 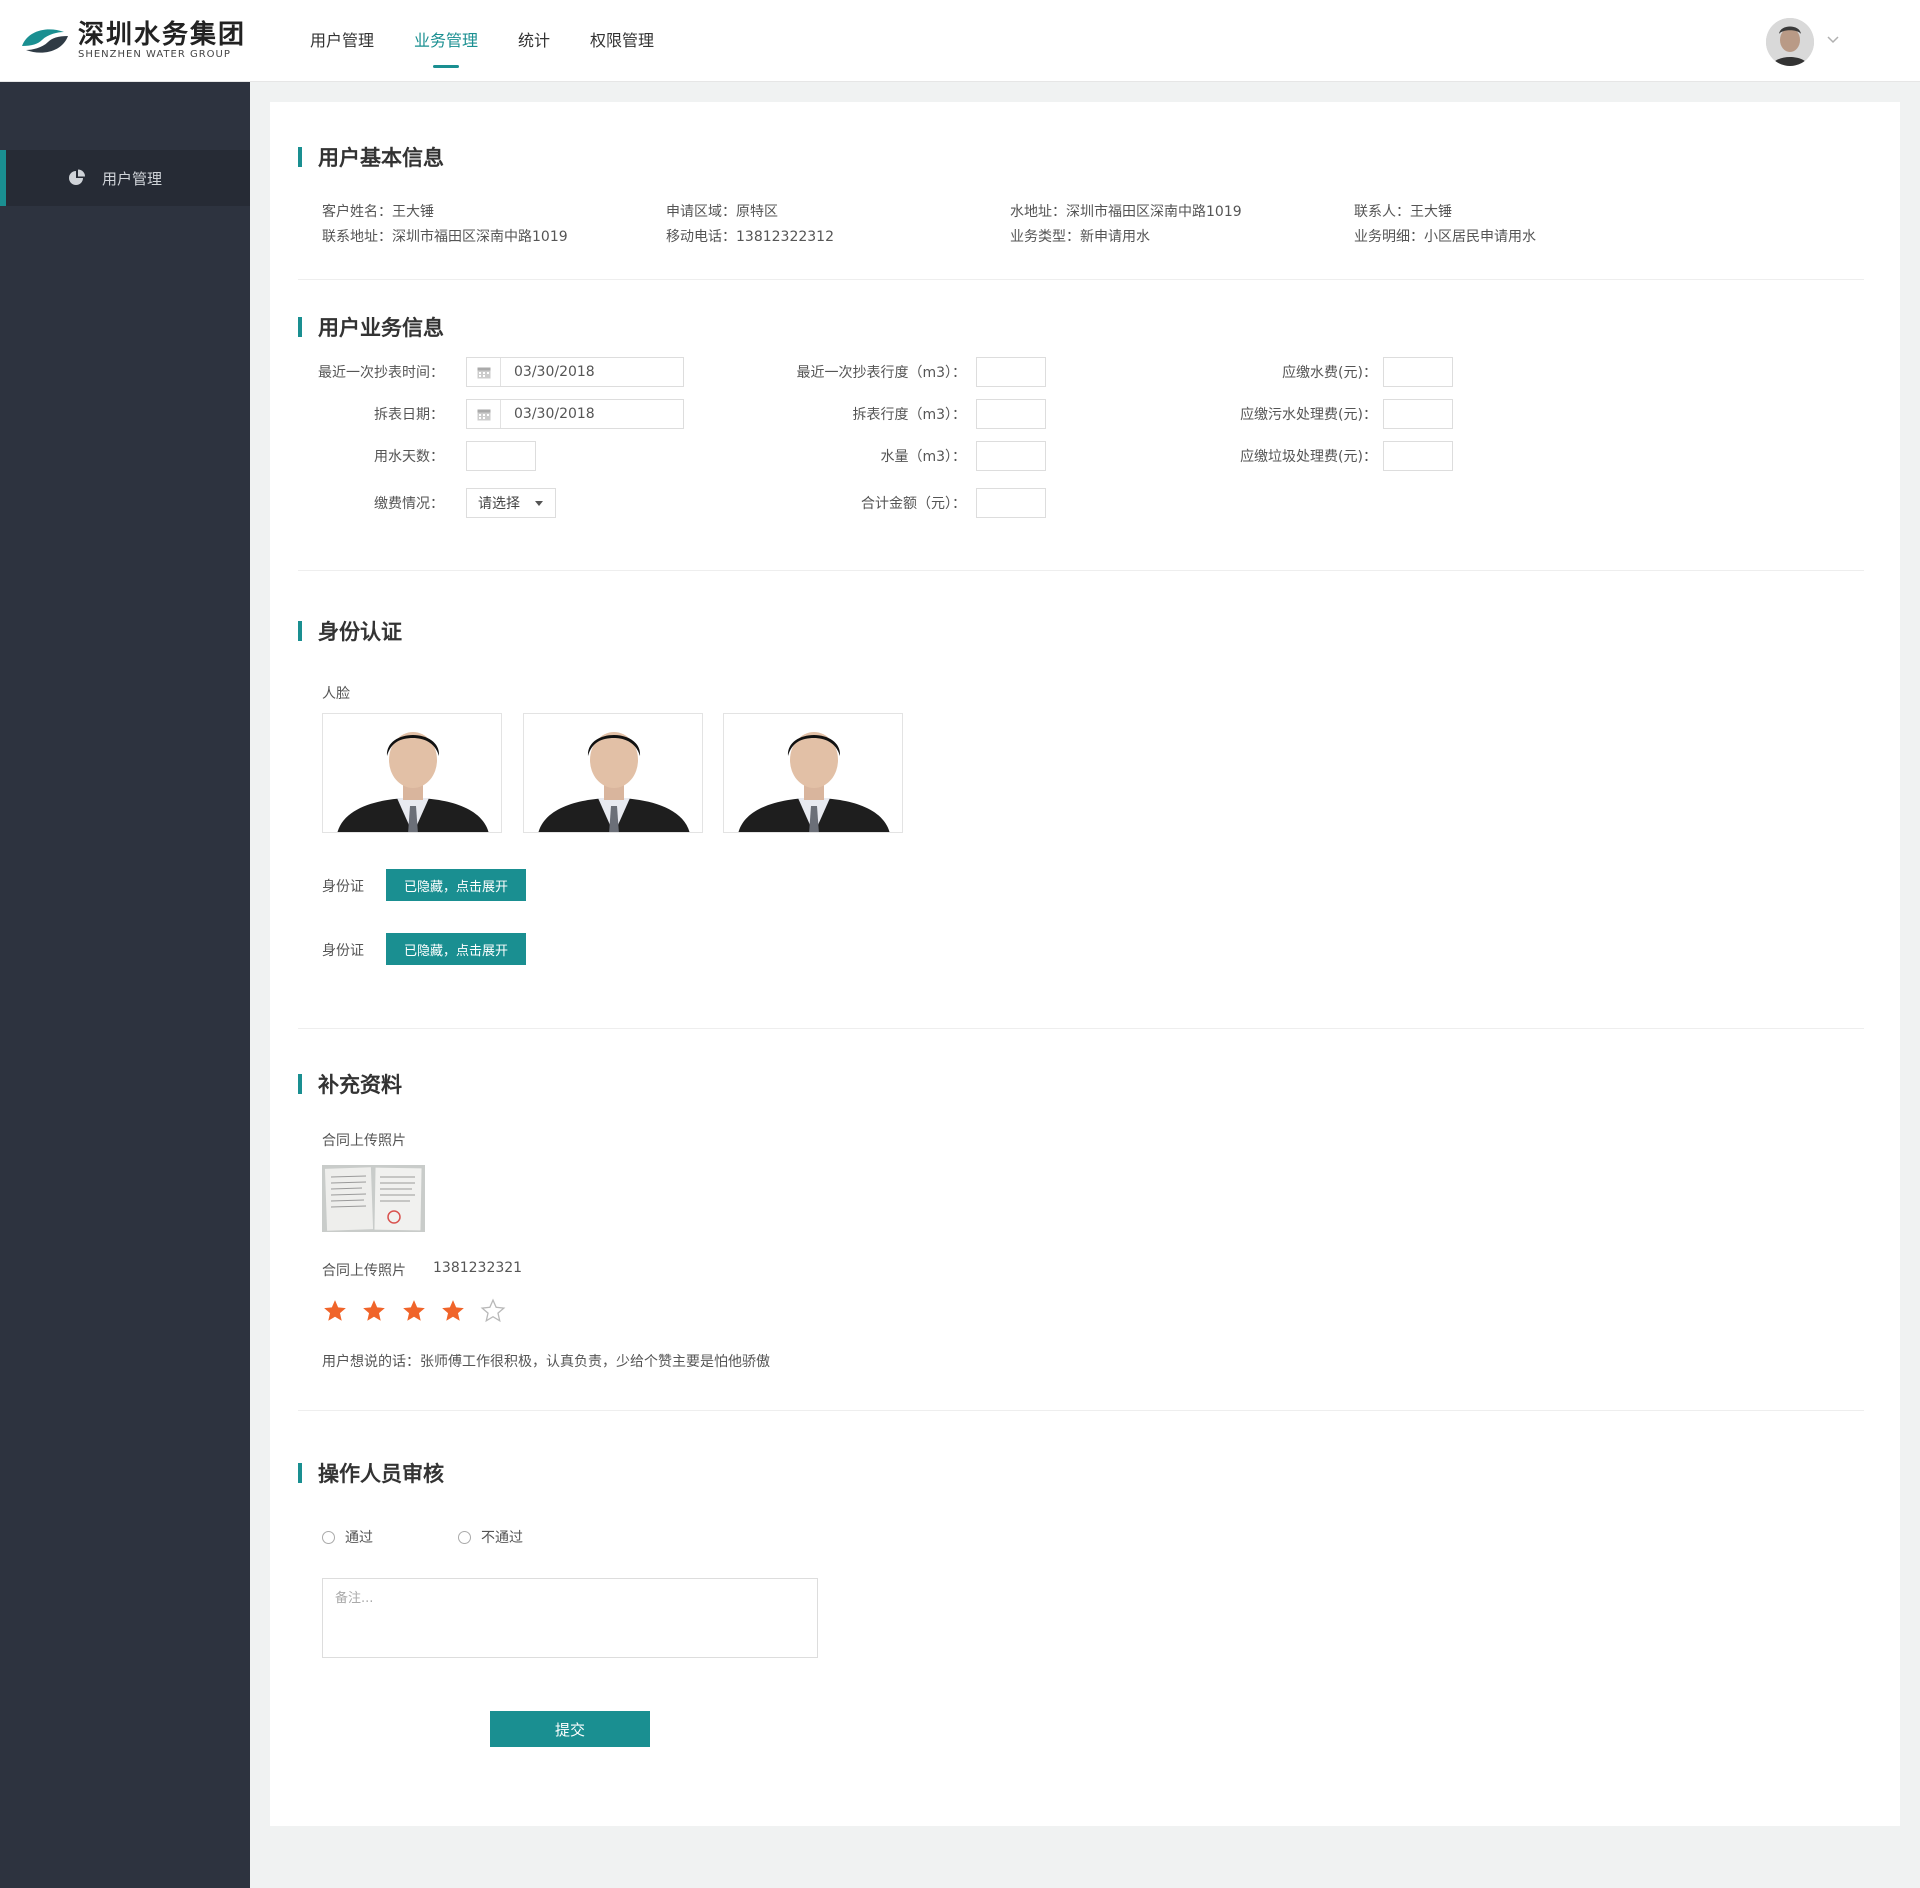 I want to click on water-volume-input, so click(x=1011, y=456).